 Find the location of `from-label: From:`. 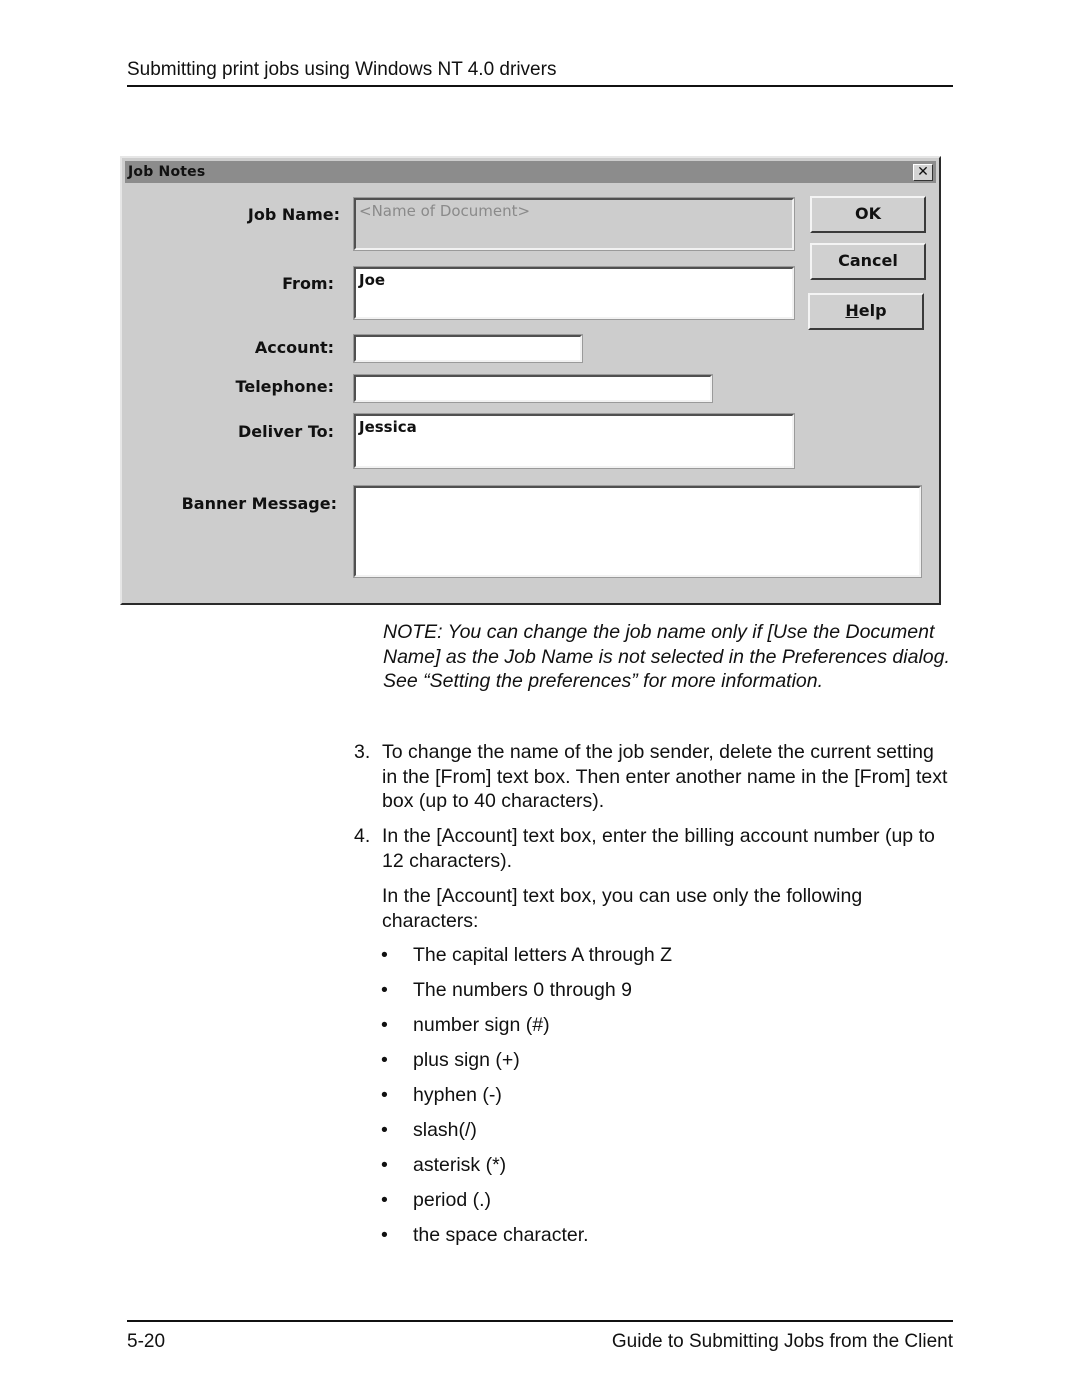

from-label: From: is located at coordinates (308, 283).